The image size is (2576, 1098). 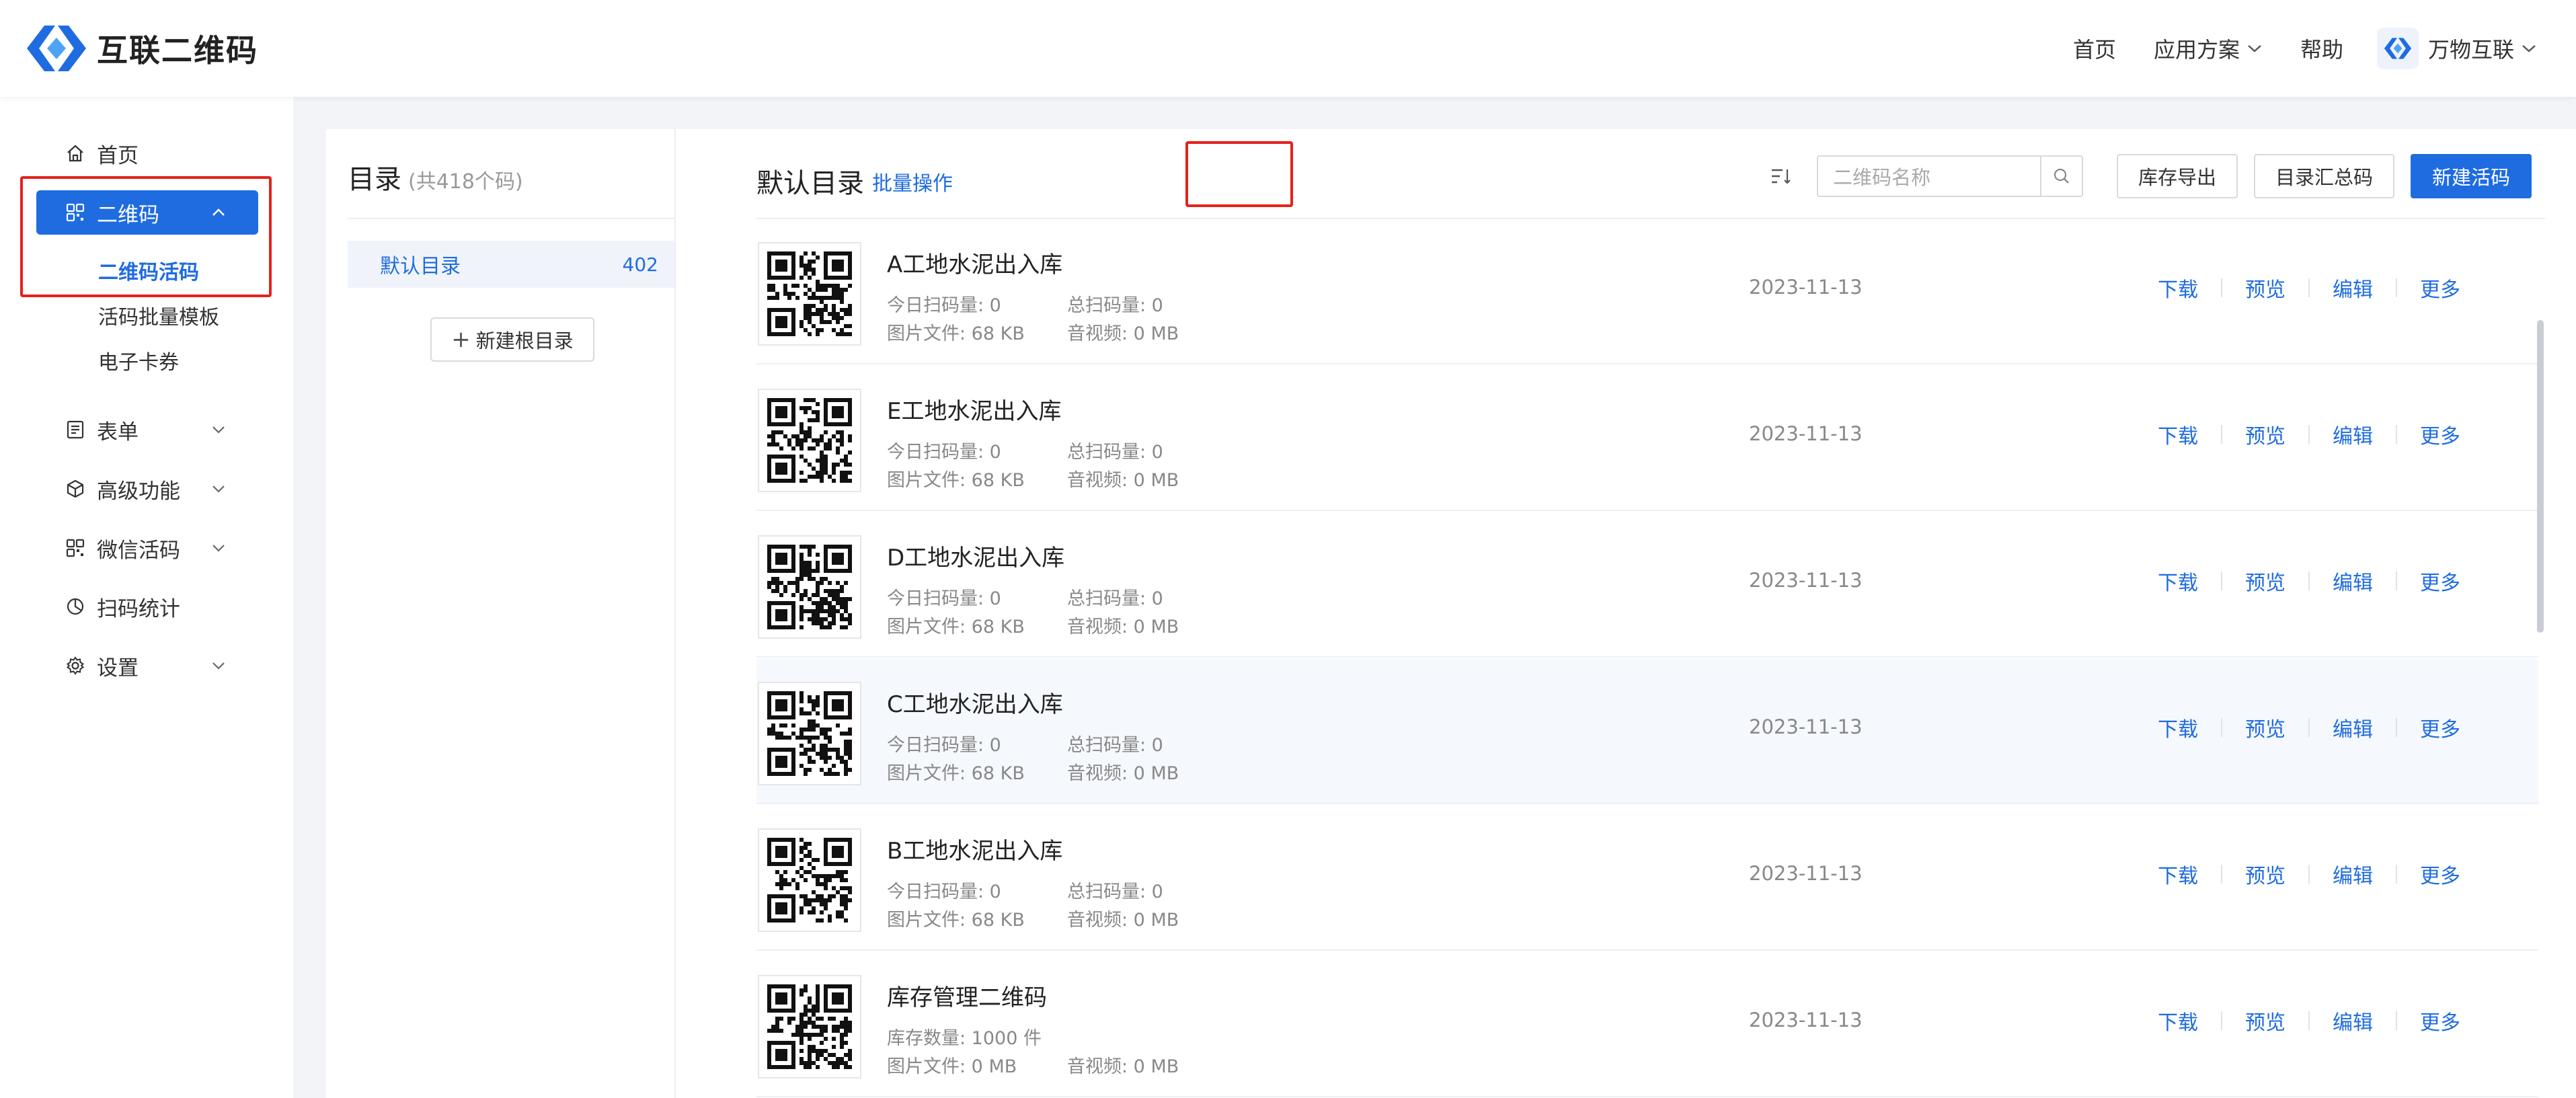 What do you see at coordinates (147, 153) in the screenshot?
I see `sidebar-item-home: 首页` at bounding box center [147, 153].